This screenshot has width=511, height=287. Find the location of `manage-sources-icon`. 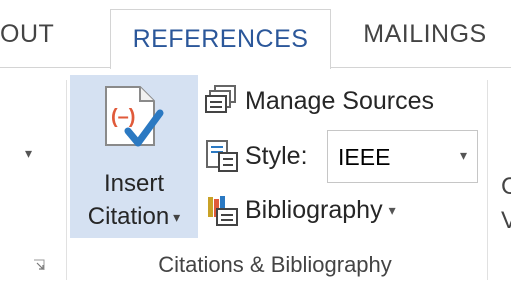

manage-sources-icon is located at coordinates (220, 99).